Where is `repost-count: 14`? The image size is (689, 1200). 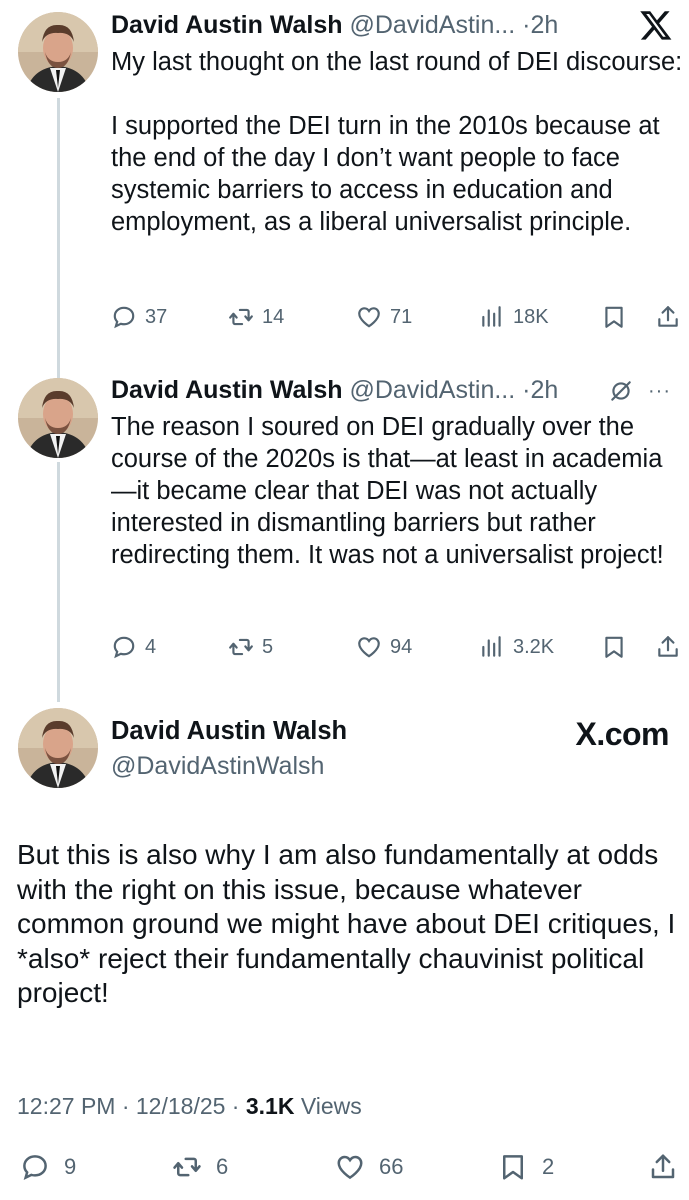
repost-count: 14 is located at coordinates (273, 316).